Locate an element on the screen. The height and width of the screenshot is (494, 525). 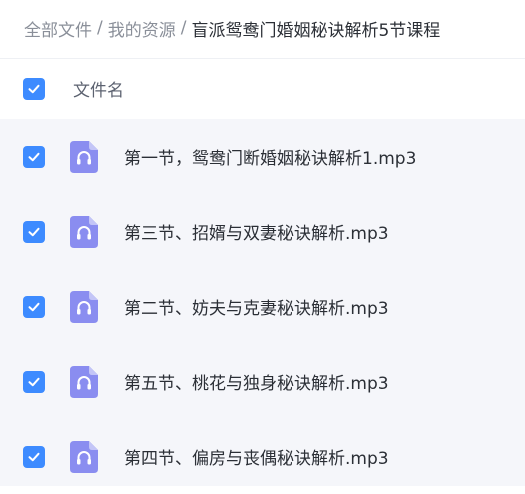
file-name: 第二节、妨夫与克妻秘诀解析.mp3 is located at coordinates (256, 306).